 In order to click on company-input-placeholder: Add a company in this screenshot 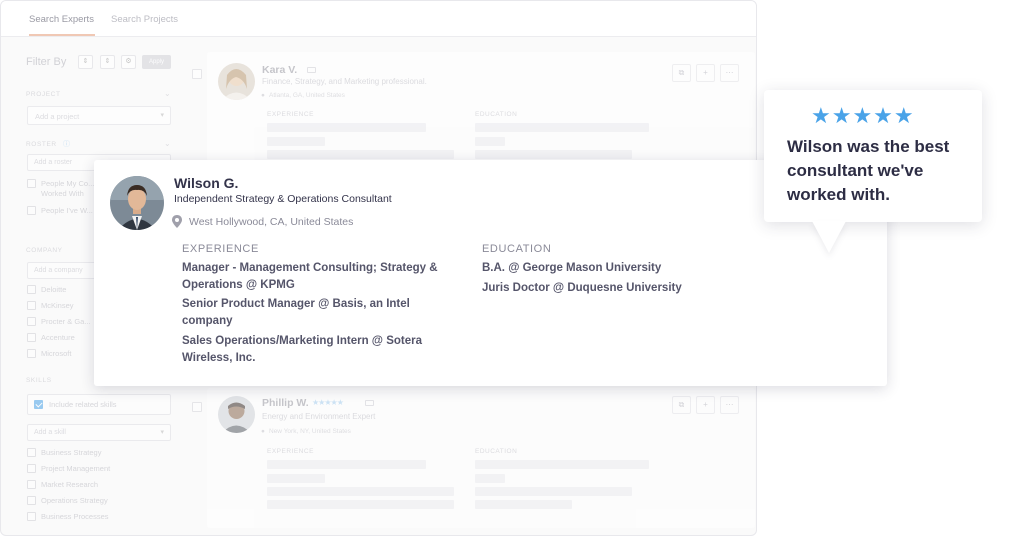, I will do `click(58, 270)`.